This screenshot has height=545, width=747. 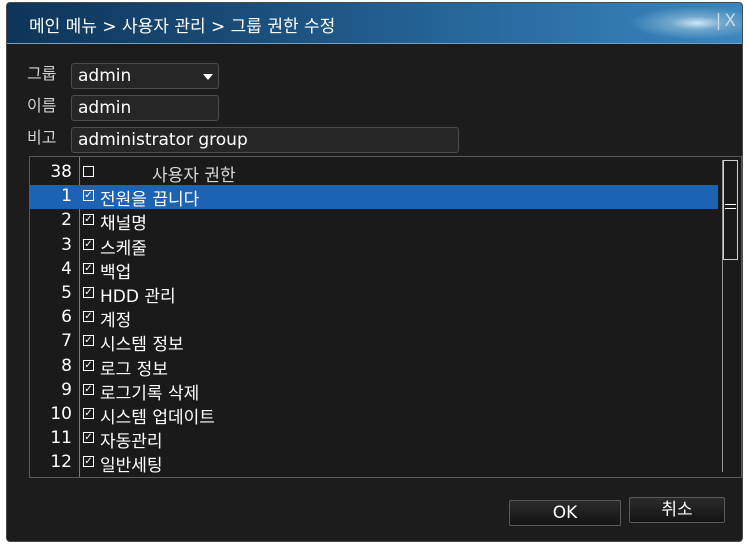 What do you see at coordinates (150, 200) in the screenshot?
I see `row-label: 전원을 끕니다` at bounding box center [150, 200].